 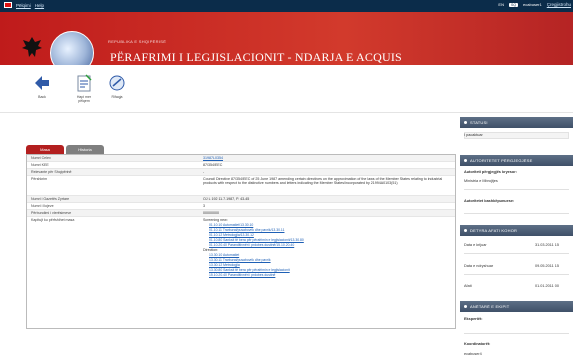 I want to click on top-right: EN SQ ecabuser1 Çregjistrohu, so click(x=534, y=4).